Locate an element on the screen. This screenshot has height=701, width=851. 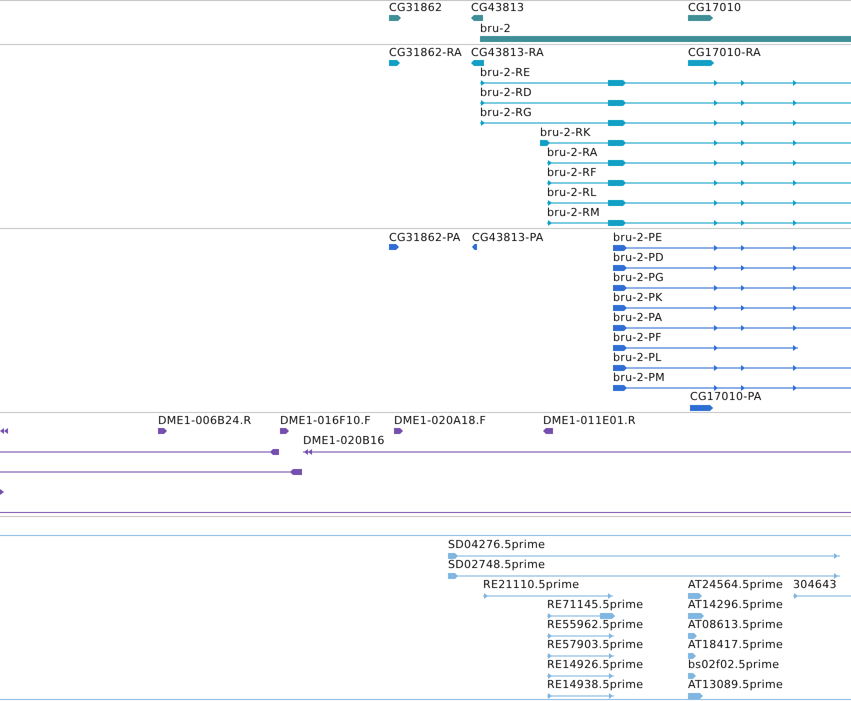
feature-label: AT18417.5prime is located at coordinates (736, 645).